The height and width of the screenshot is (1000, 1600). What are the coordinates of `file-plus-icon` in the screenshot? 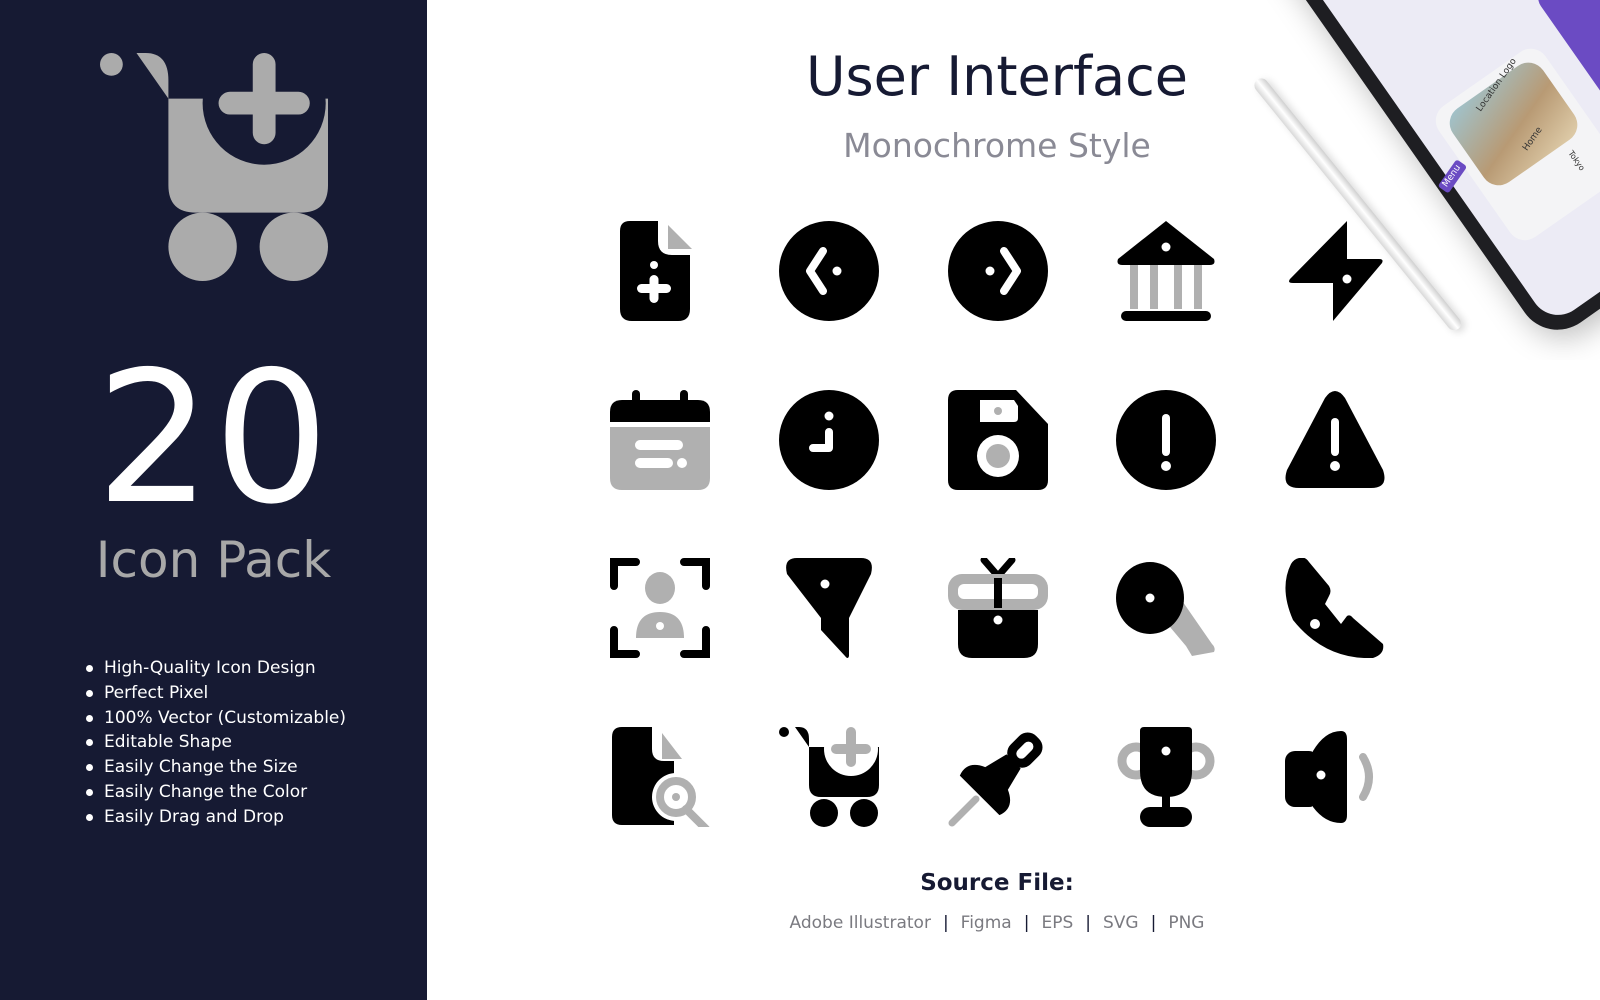 It's located at (660, 271).